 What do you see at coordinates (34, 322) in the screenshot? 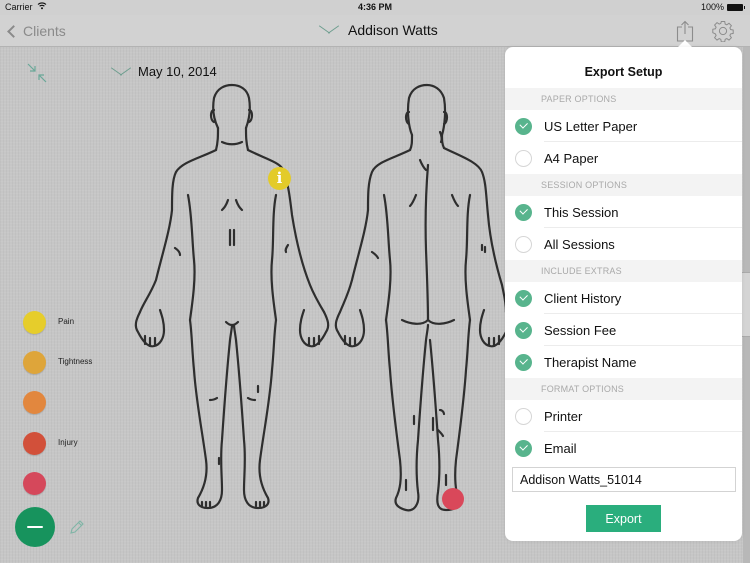
I see `swatch-pain` at bounding box center [34, 322].